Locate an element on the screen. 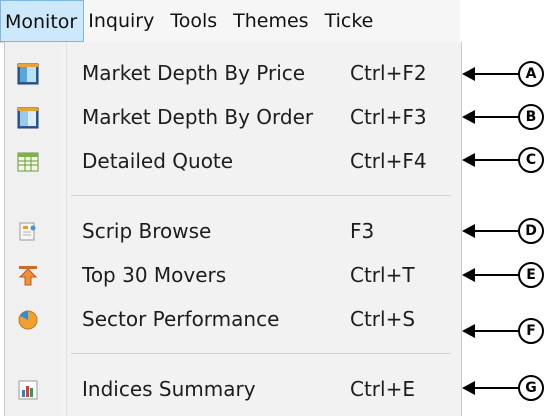 Image resolution: width=553 pixels, height=416 pixels. menu-item-label: Scrip Browse is located at coordinates (147, 231).